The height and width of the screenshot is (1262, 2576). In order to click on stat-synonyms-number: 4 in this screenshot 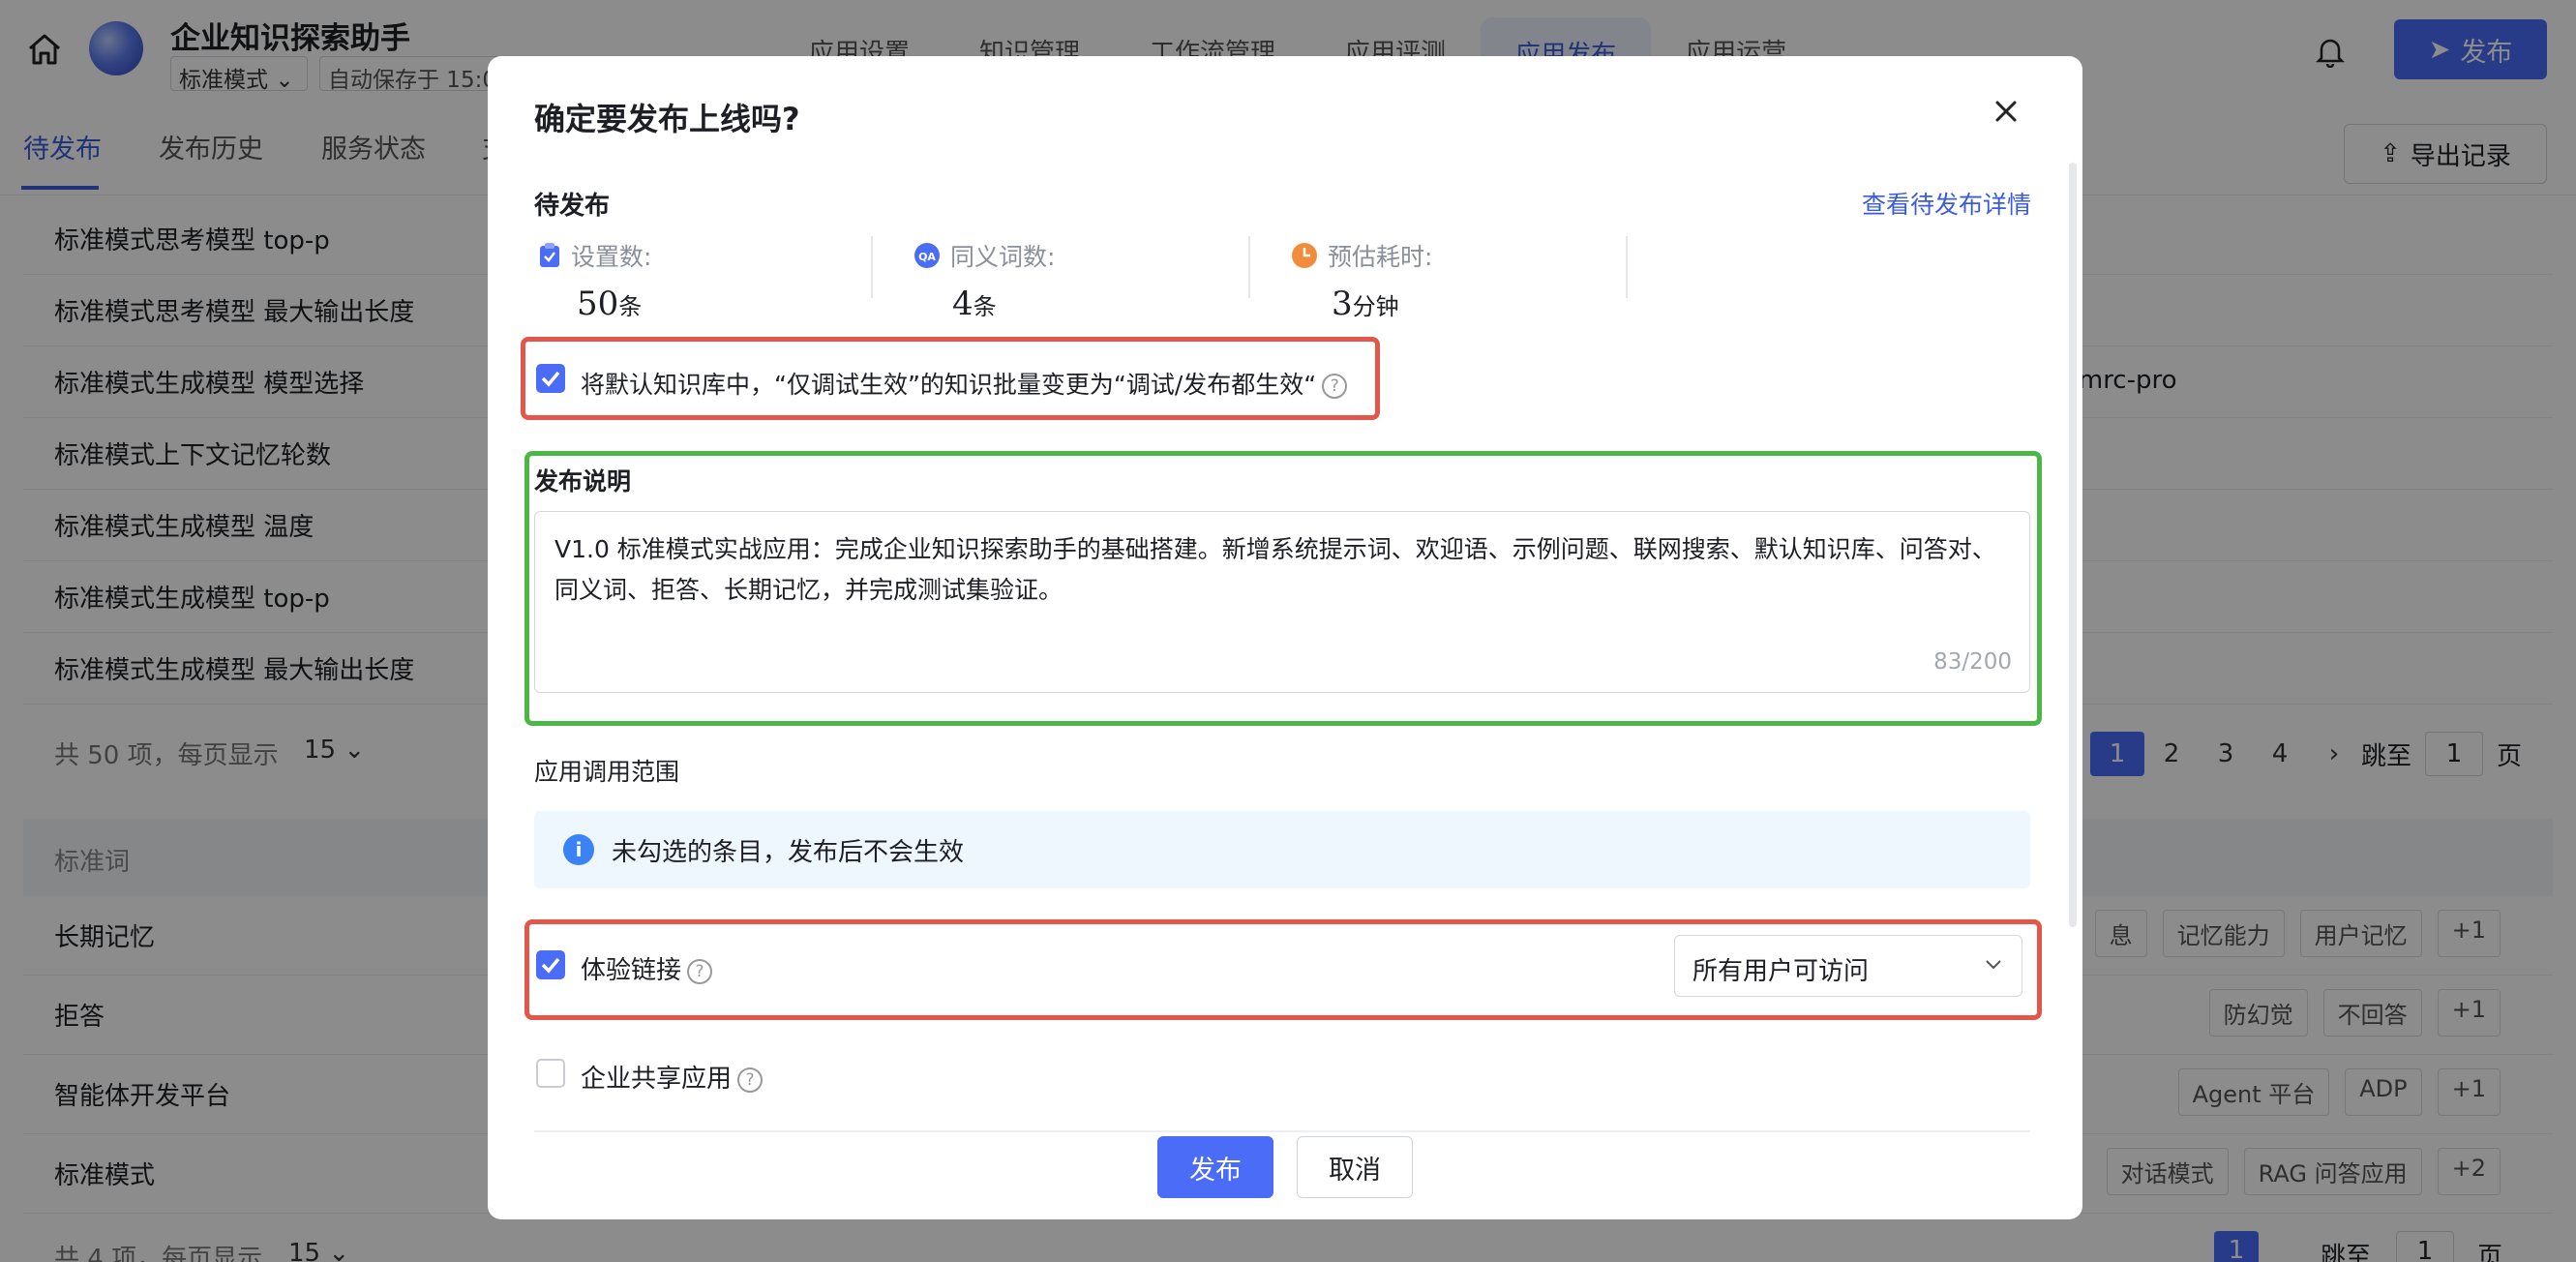, I will do `click(962, 304)`.